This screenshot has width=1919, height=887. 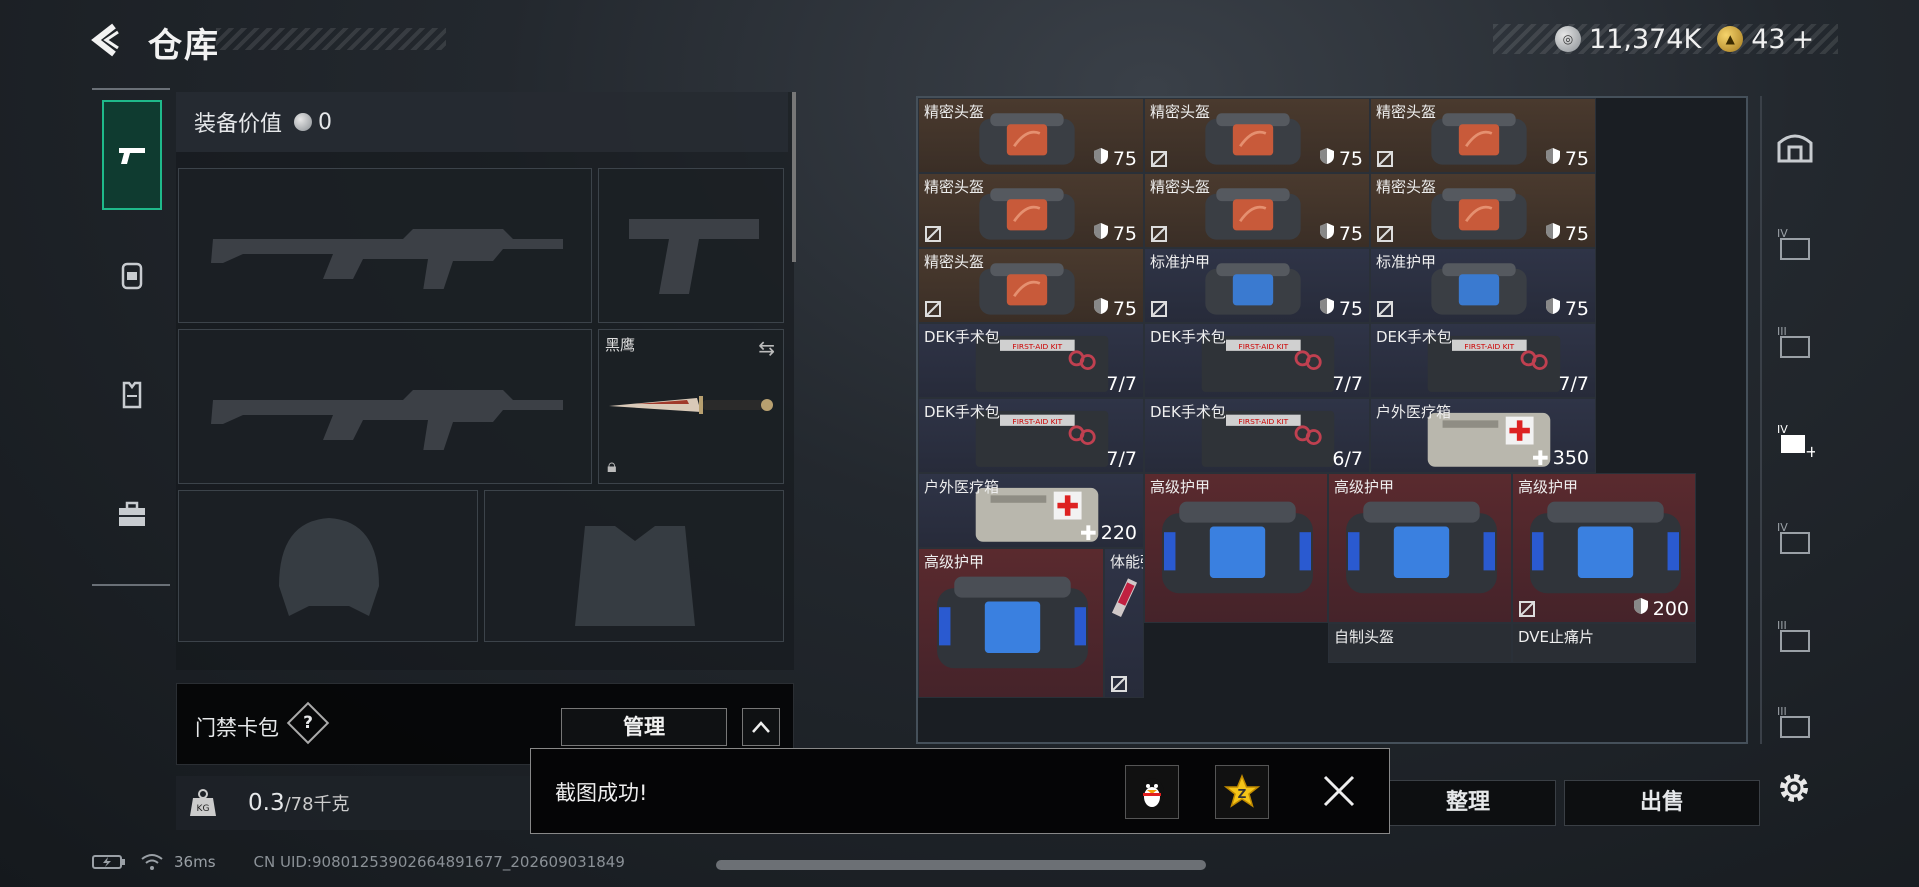 What do you see at coordinates (325, 122) in the screenshot?
I see `equipment-value: 0` at bounding box center [325, 122].